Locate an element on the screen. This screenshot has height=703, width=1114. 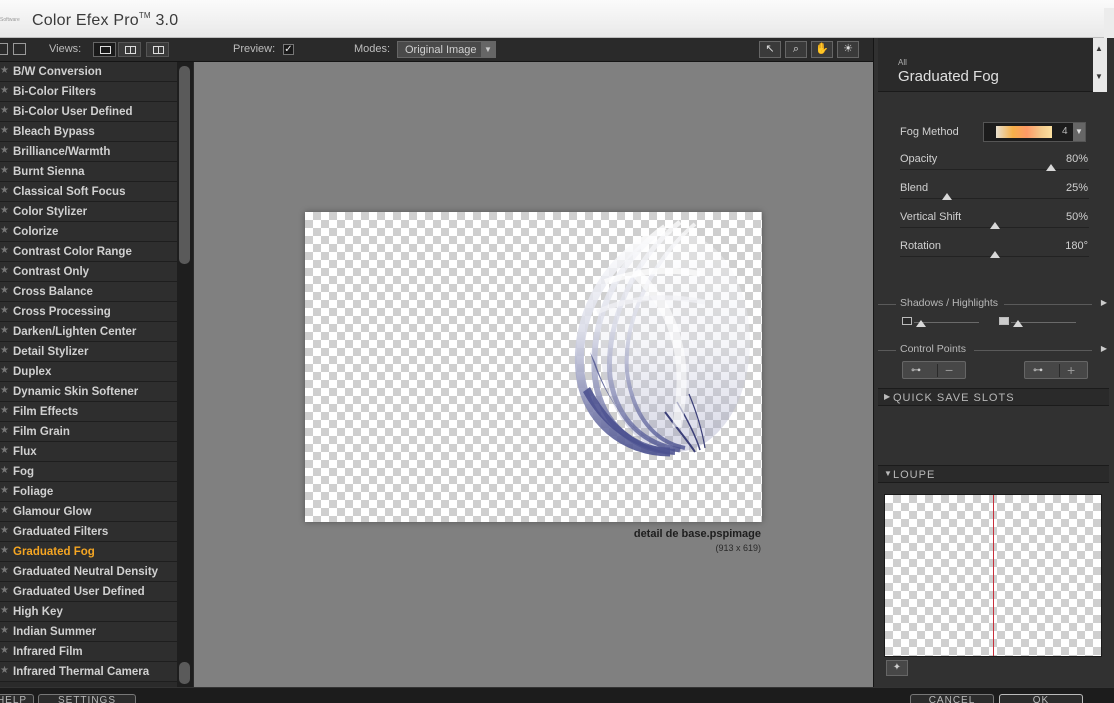
split-view-button is located at coordinates (129, 49).